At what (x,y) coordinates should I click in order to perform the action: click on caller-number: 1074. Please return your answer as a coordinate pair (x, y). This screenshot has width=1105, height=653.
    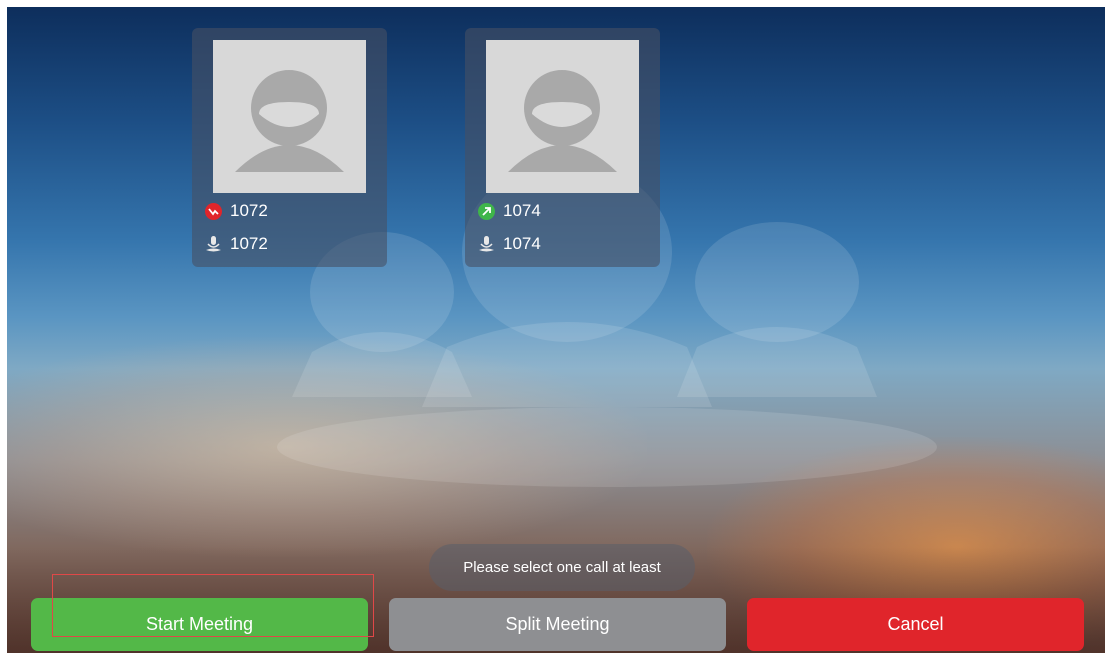
    Looking at the image, I should click on (522, 210).